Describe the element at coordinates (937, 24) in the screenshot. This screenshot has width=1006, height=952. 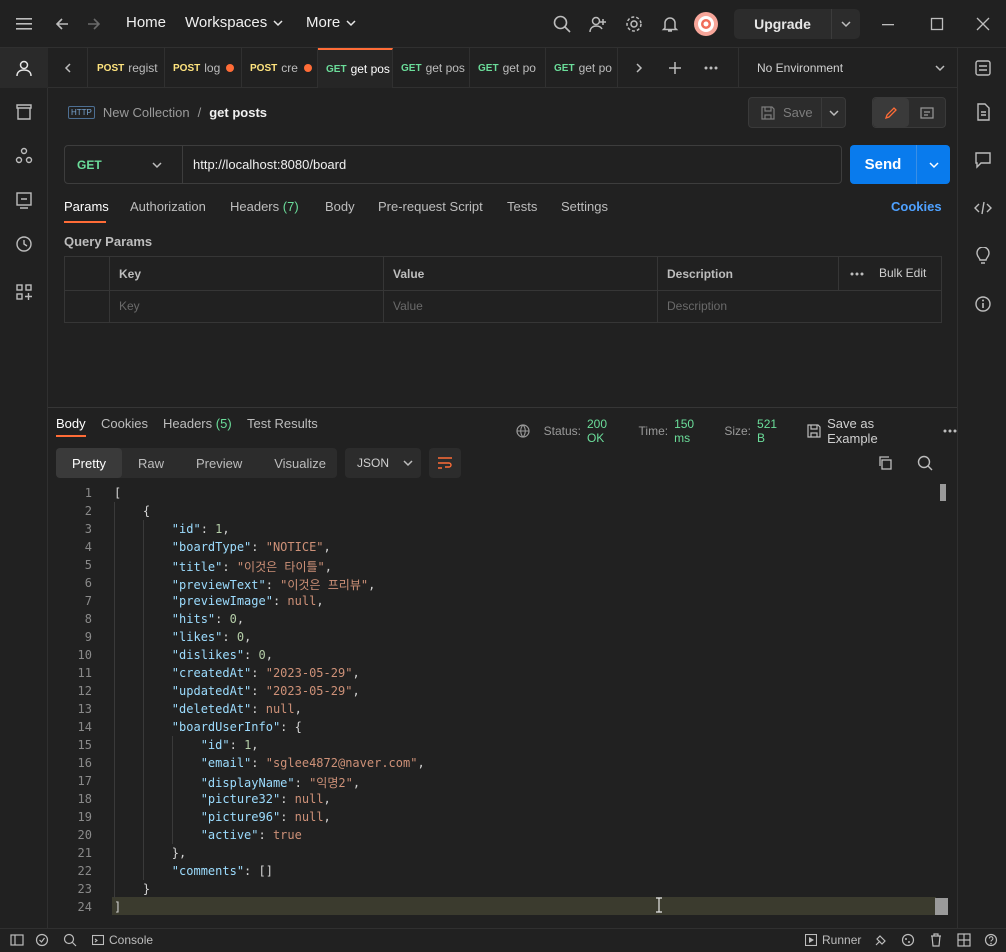
I see `maximize-window-icon` at that location.